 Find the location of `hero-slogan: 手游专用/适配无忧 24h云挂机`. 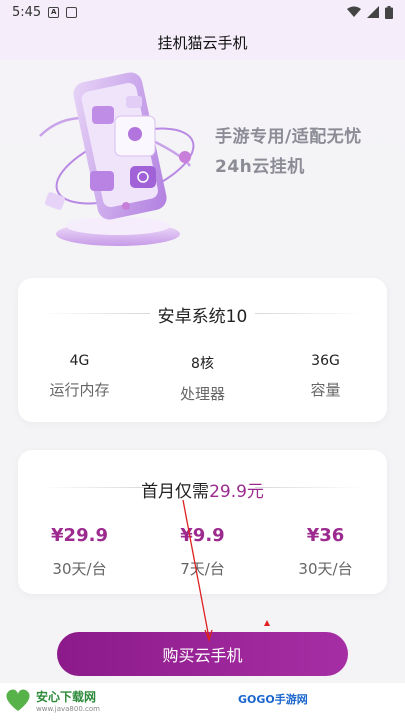

hero-slogan: 手游专用/适配无忧 24h云挂机 is located at coordinates (288, 152).